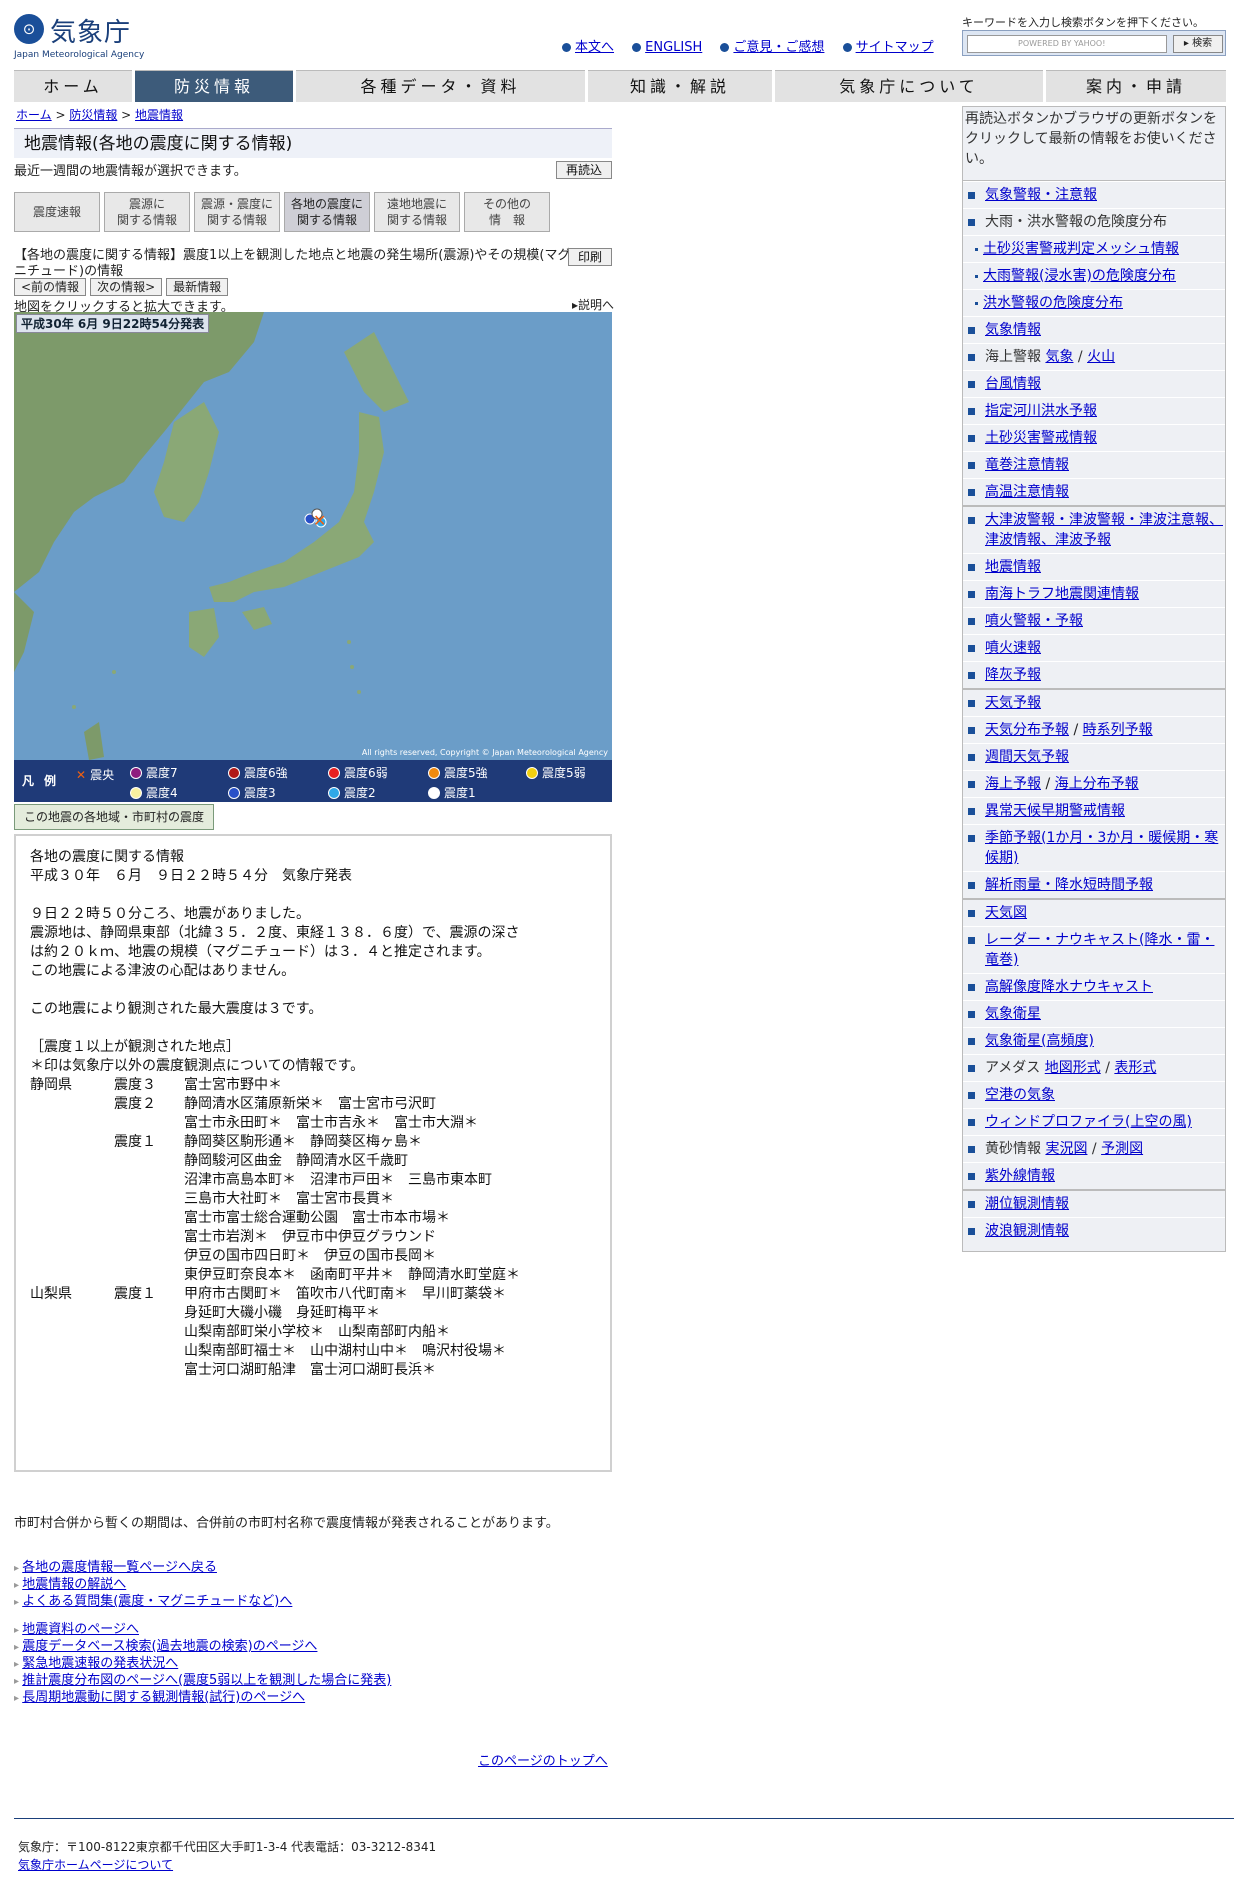 The image size is (1240, 1891). Describe the element at coordinates (1094, 949) in the screenshot. I see `side-radar: レーダー・ナウキャスト(降水・雷・竜巻)` at that location.